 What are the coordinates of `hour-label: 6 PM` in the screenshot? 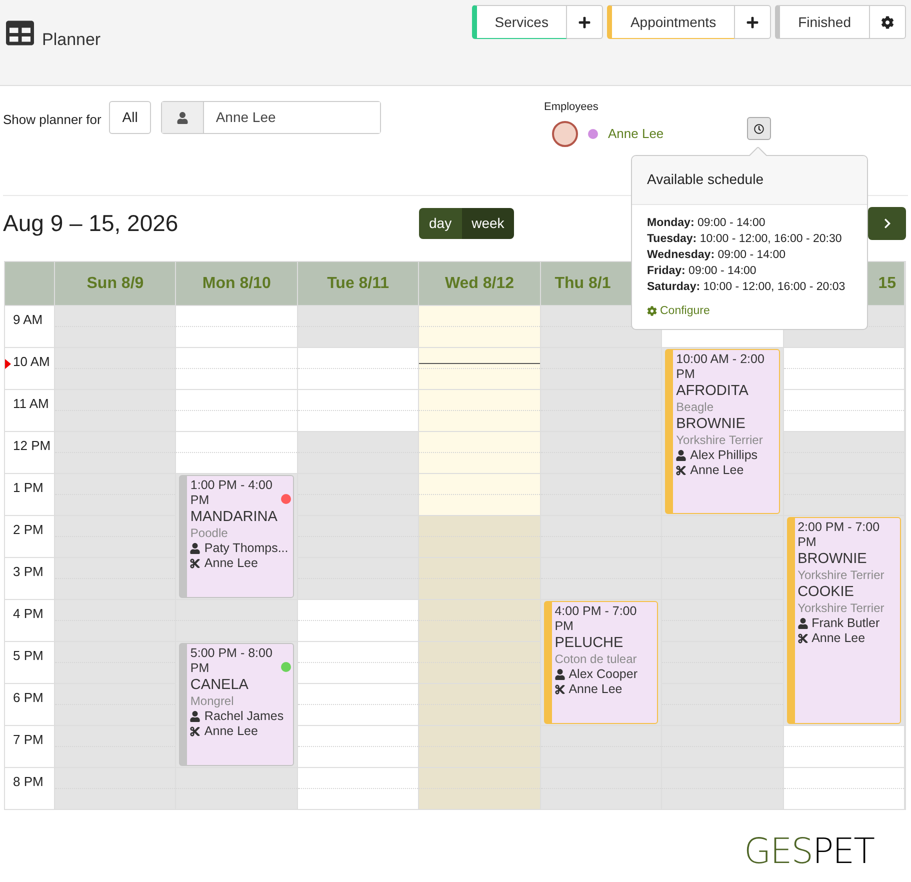 It's located at (28, 697).